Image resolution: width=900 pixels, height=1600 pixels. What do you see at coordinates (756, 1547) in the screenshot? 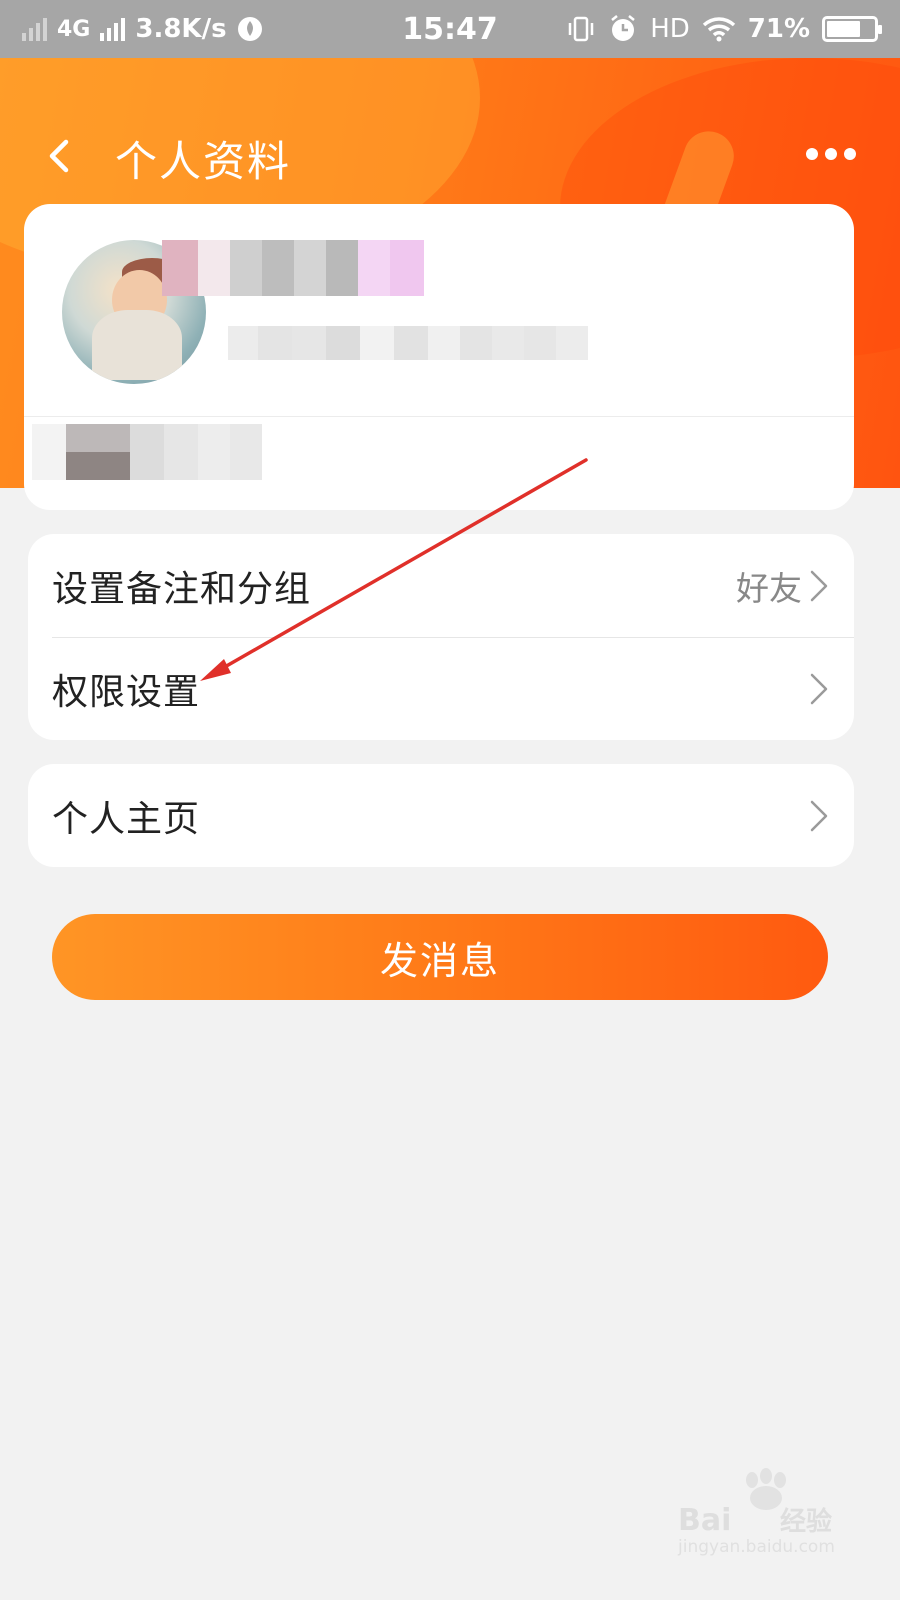
I see `svg-text: jingyan.baidu.com` at bounding box center [756, 1547].